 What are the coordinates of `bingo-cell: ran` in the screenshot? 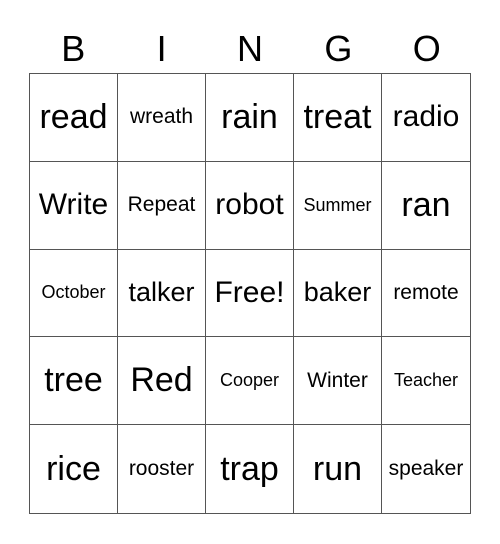 It's located at (426, 206).